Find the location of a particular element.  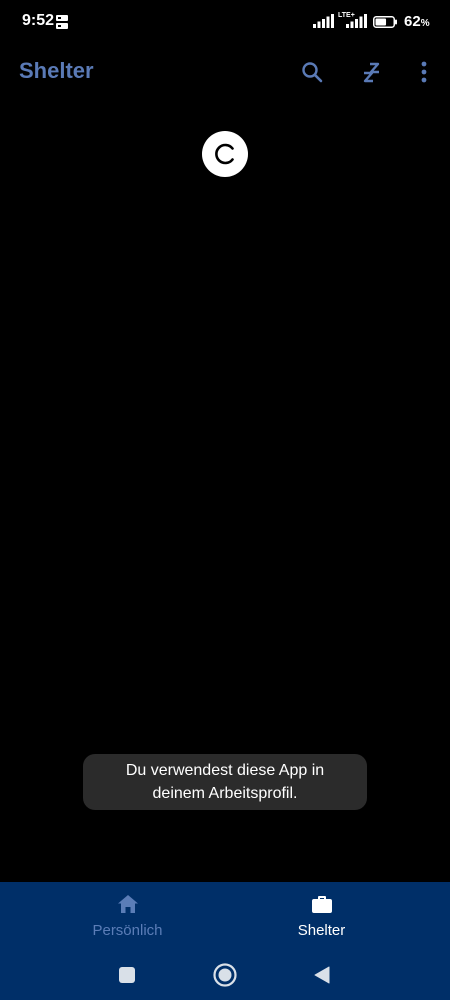

signal-strength-2-icon is located at coordinates (356, 21).